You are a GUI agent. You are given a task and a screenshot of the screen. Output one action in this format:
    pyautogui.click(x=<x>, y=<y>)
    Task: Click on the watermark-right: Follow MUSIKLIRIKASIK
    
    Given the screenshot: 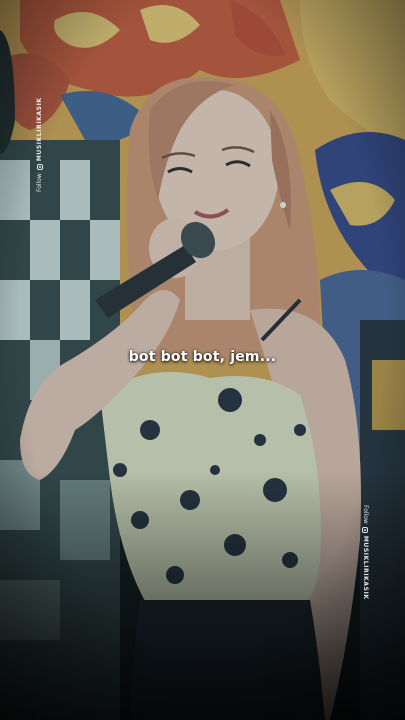 What is the action you would take?
    pyautogui.click(x=365, y=552)
    